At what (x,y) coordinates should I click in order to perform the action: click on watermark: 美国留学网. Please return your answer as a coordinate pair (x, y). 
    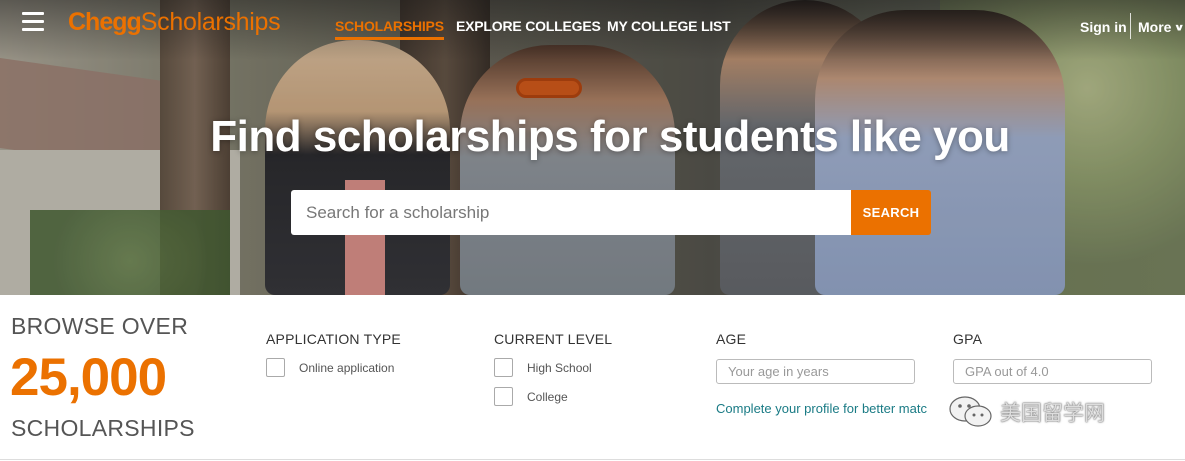
    Looking at the image, I should click on (1026, 412).